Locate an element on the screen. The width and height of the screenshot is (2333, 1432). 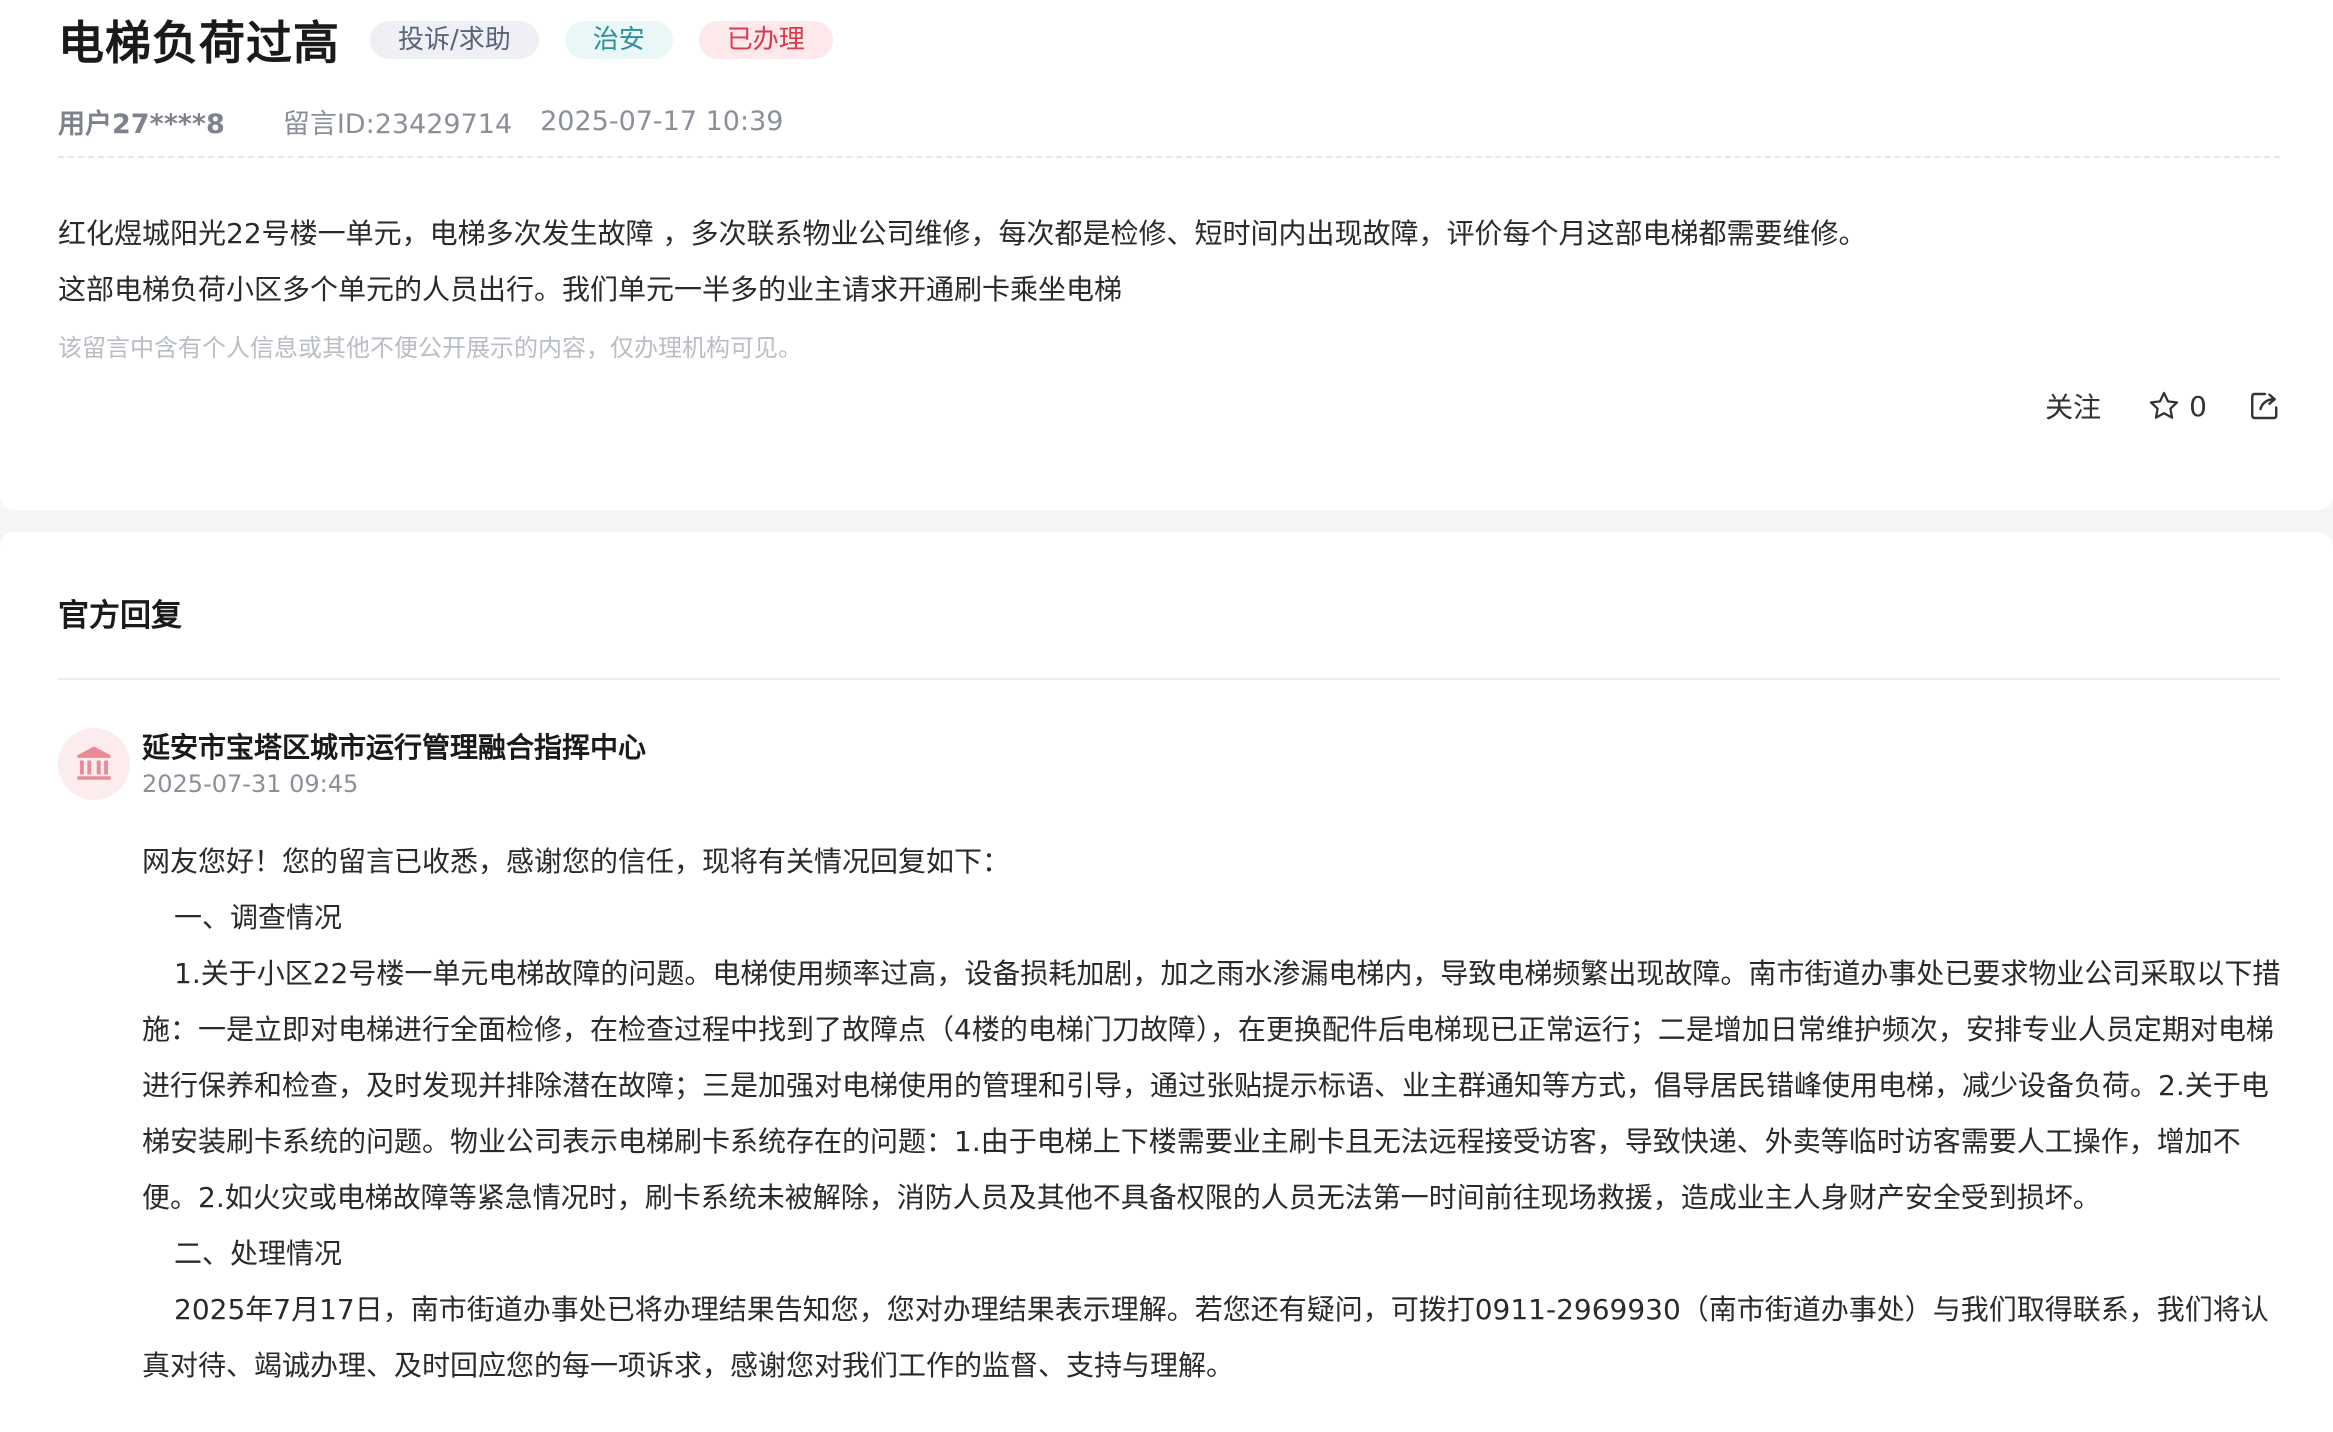
reply-heading: 二、处理情况 is located at coordinates (258, 1253).